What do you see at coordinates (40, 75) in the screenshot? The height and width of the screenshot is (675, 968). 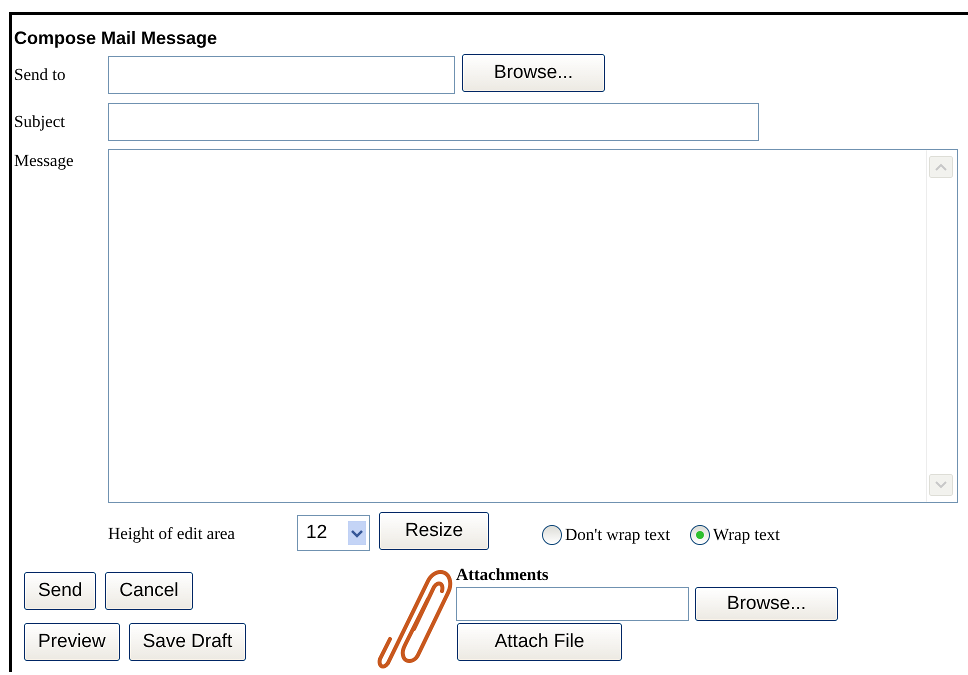 I see `field-label: Send to` at bounding box center [40, 75].